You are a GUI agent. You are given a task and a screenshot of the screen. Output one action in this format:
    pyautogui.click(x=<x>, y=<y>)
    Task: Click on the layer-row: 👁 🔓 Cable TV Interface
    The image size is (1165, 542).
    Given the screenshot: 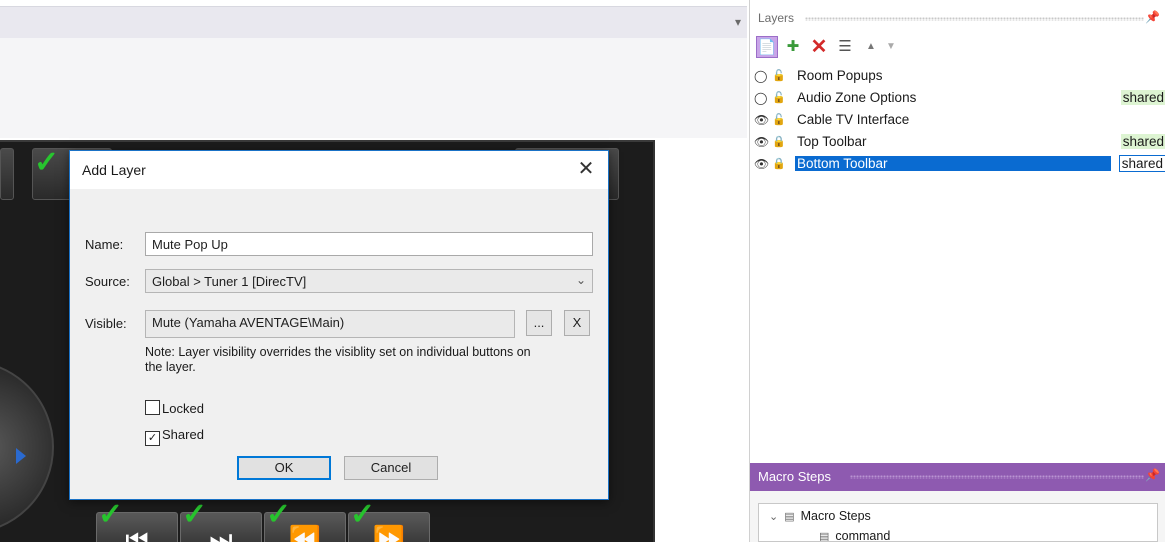 What is the action you would take?
    pyautogui.click(x=957, y=121)
    